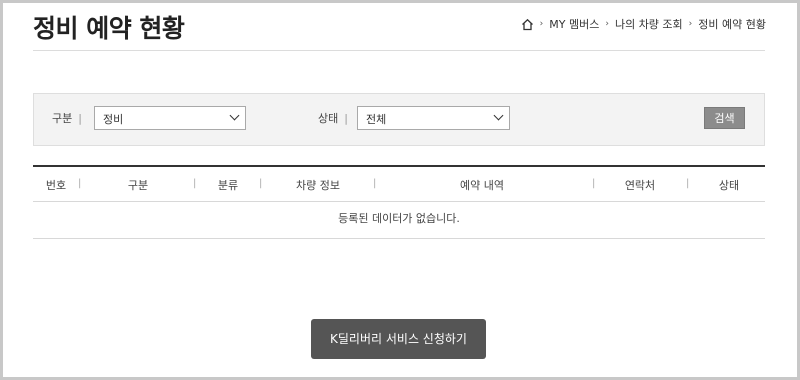 This screenshot has width=800, height=380. Describe the element at coordinates (649, 24) in the screenshot. I see `breadcrumb-item-vehicle: 나의 차량 조회` at that location.